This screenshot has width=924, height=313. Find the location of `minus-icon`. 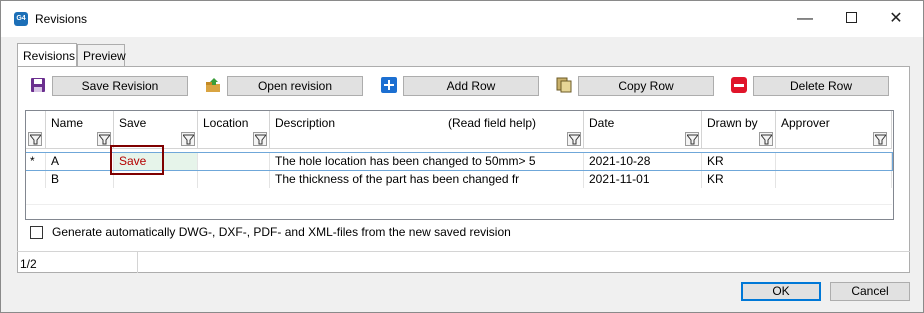

minus-icon is located at coordinates (739, 85).